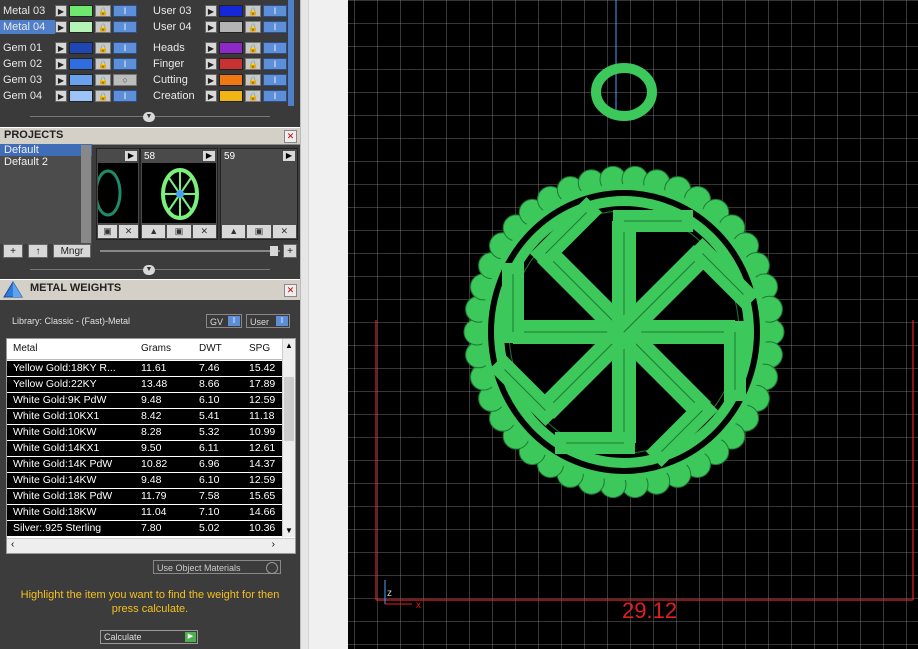 The height and width of the screenshot is (649, 918). I want to click on material-row: User 03 ▶ 🔒 I, so click(218, 11).